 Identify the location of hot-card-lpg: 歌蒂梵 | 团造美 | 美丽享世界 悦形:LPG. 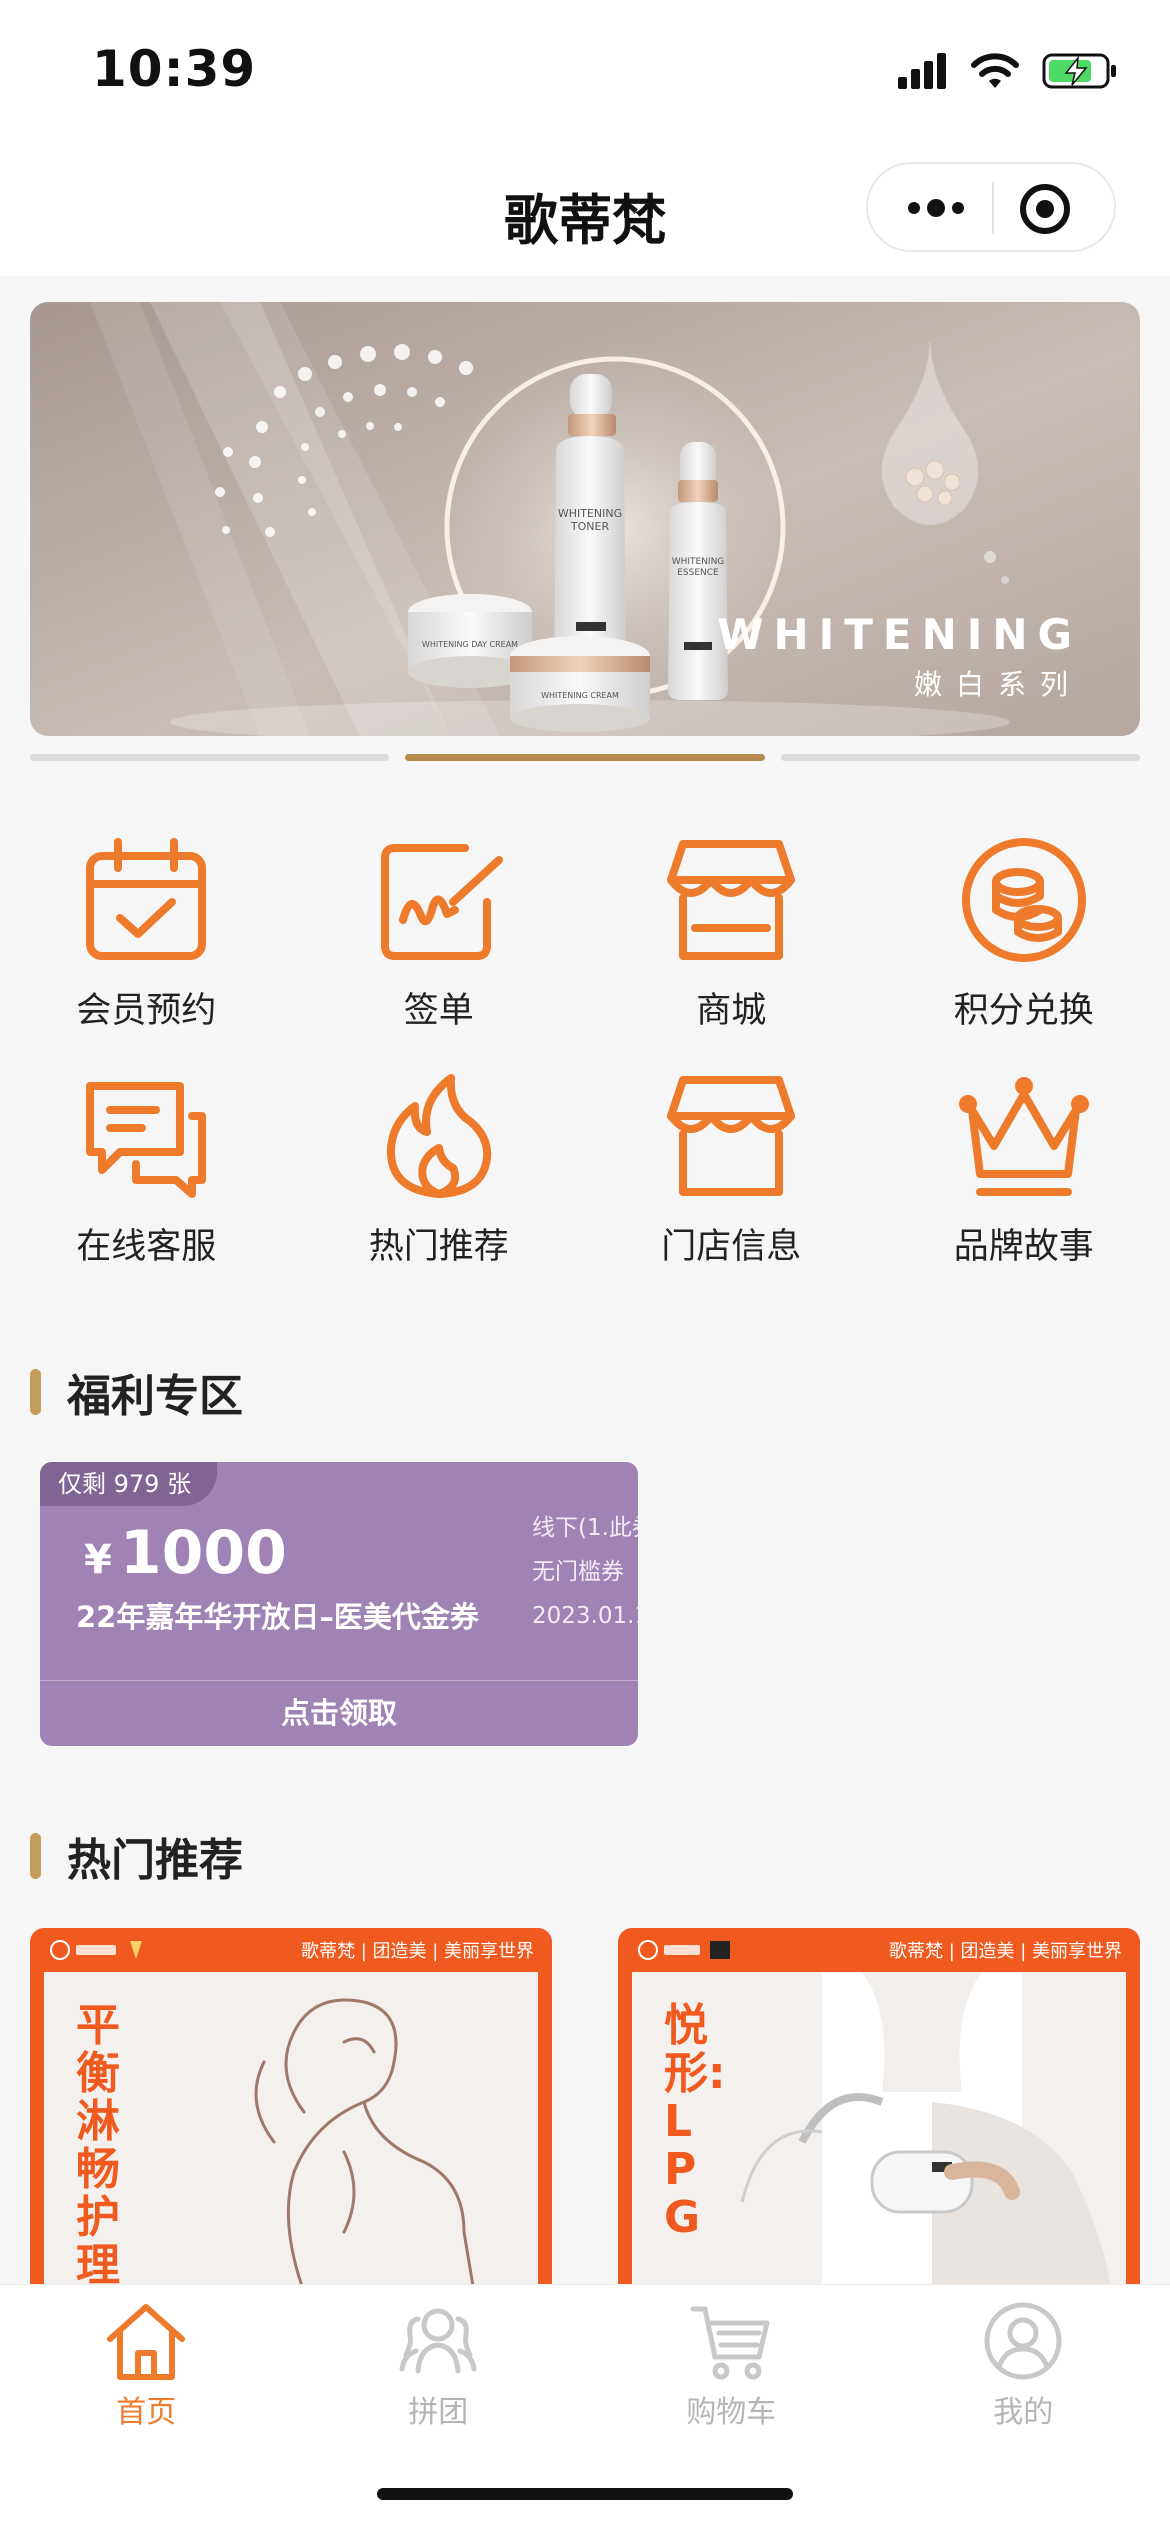
(879, 2106).